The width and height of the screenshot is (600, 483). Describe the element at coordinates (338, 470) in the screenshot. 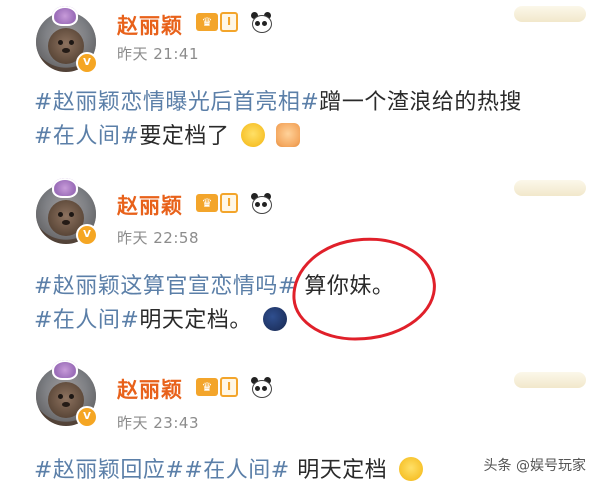

I see `post-text: 明天定档` at that location.